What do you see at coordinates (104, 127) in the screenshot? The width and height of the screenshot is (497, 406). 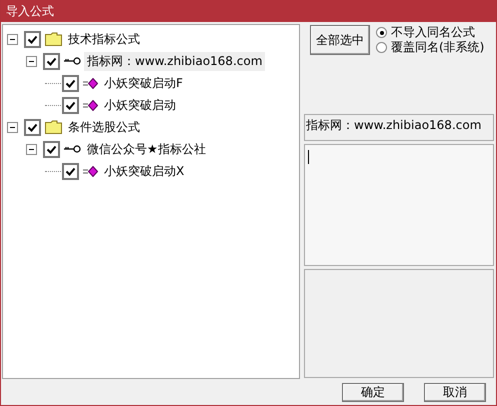 I see `tree-item: 条件选股公式` at bounding box center [104, 127].